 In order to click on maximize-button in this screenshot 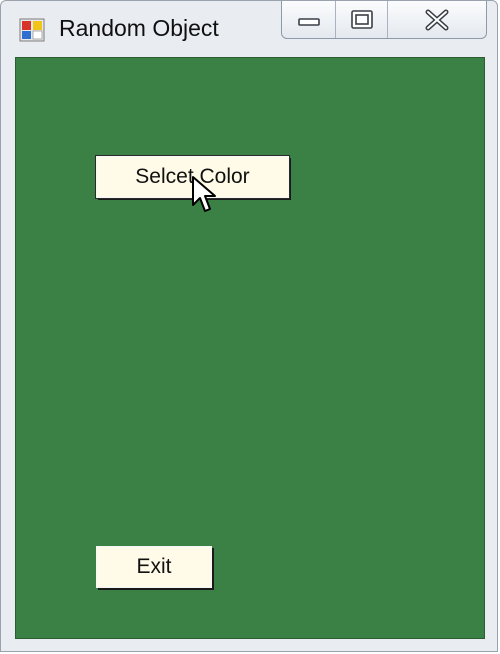, I will do `click(362, 19)`.